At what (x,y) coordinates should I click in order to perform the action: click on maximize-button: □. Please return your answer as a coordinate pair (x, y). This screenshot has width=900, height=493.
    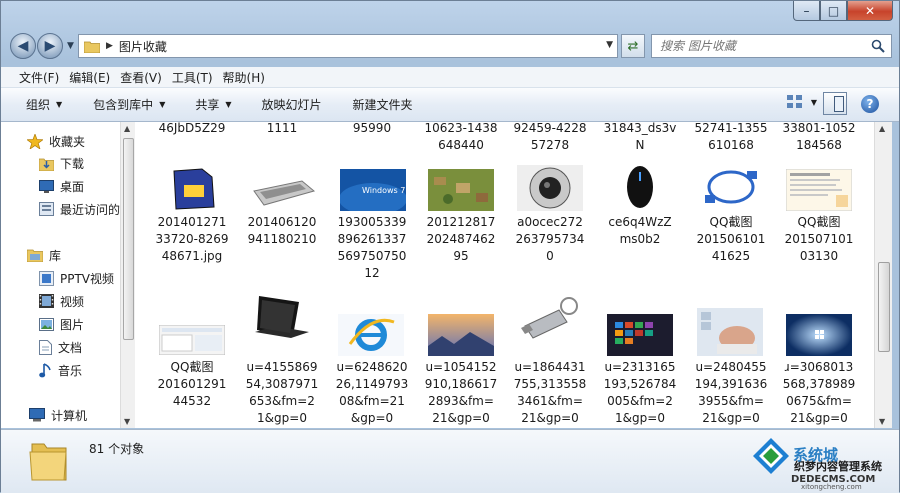
    Looking at the image, I should click on (833, 11).